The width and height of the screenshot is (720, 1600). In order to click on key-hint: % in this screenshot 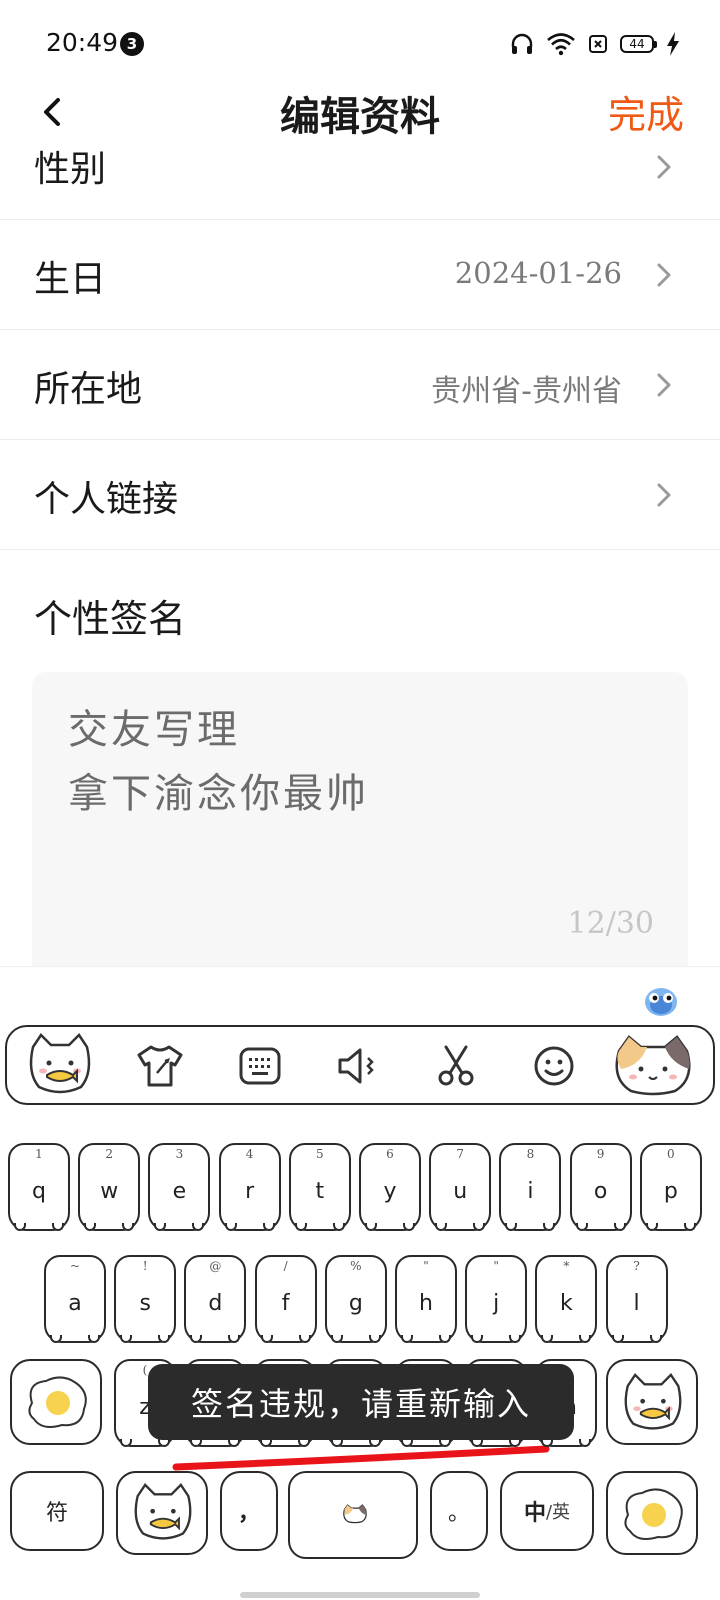, I will do `click(356, 1266)`.